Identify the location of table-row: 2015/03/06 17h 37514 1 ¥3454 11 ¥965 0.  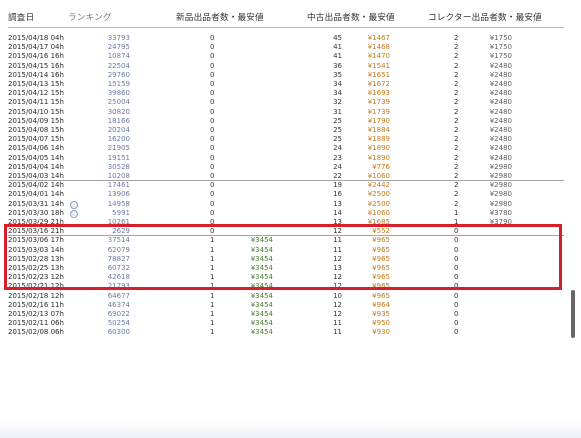
(290, 240).